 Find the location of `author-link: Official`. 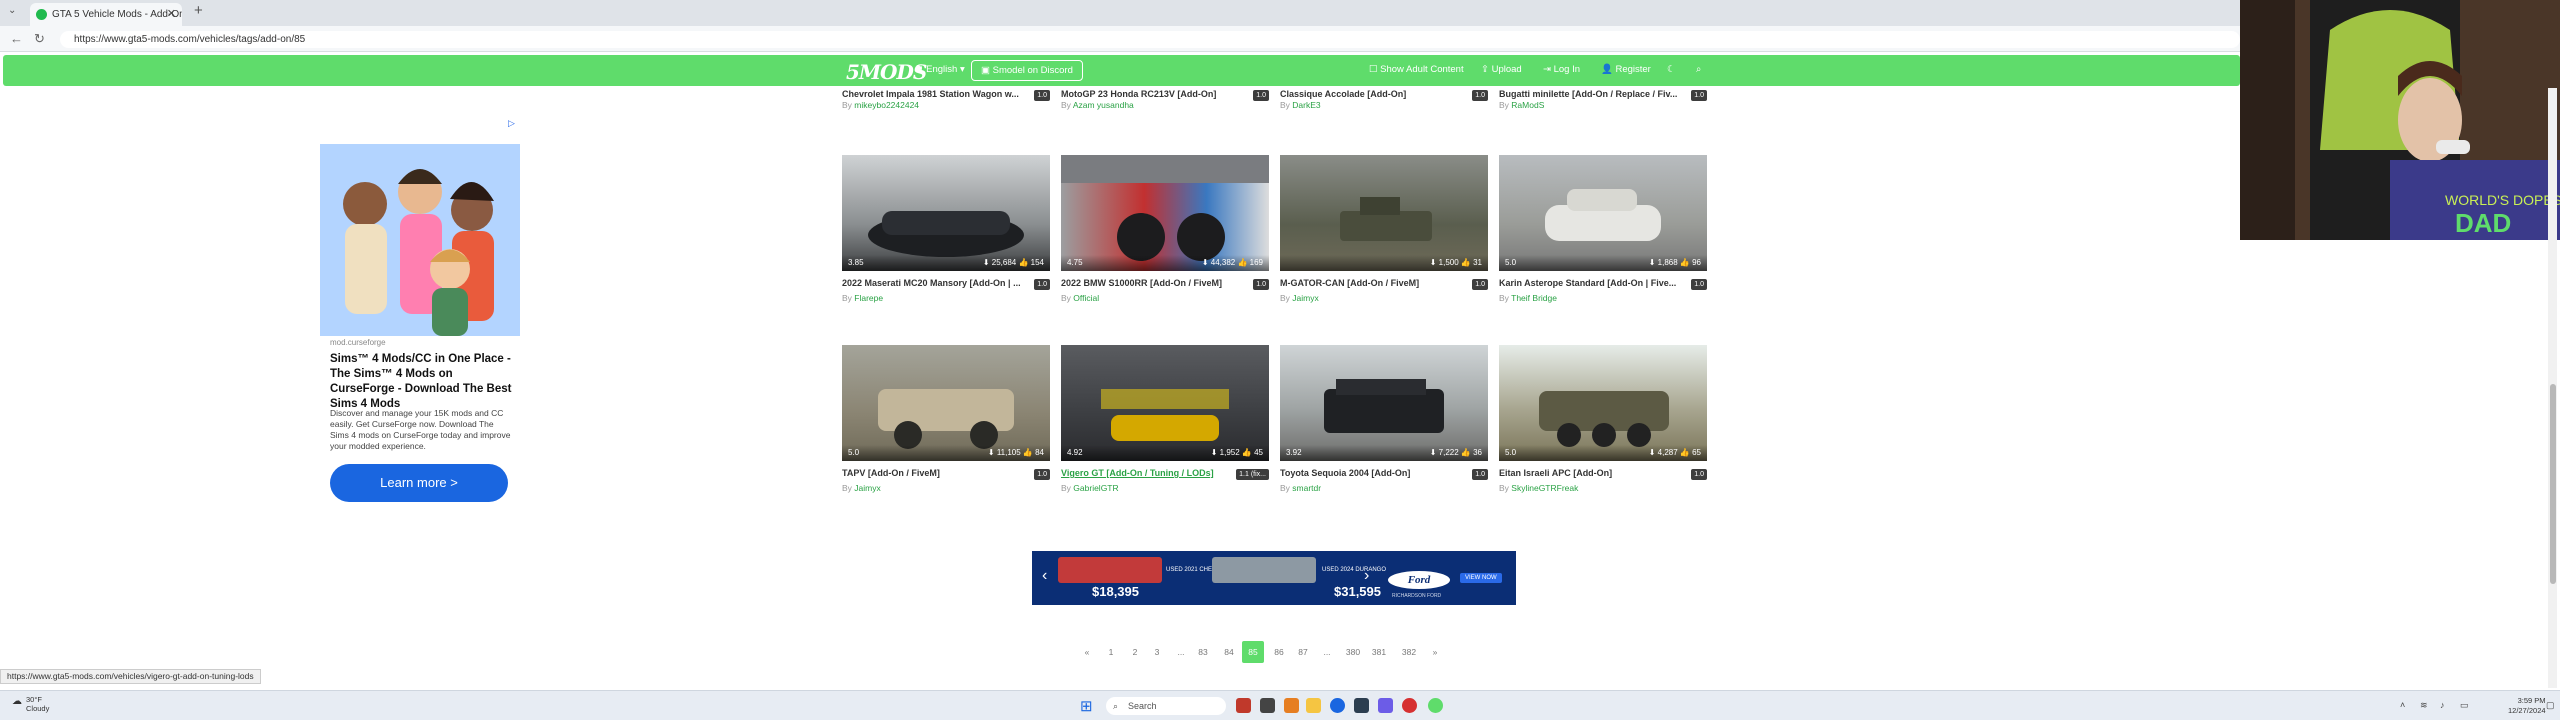

author-link: Official is located at coordinates (1086, 298).